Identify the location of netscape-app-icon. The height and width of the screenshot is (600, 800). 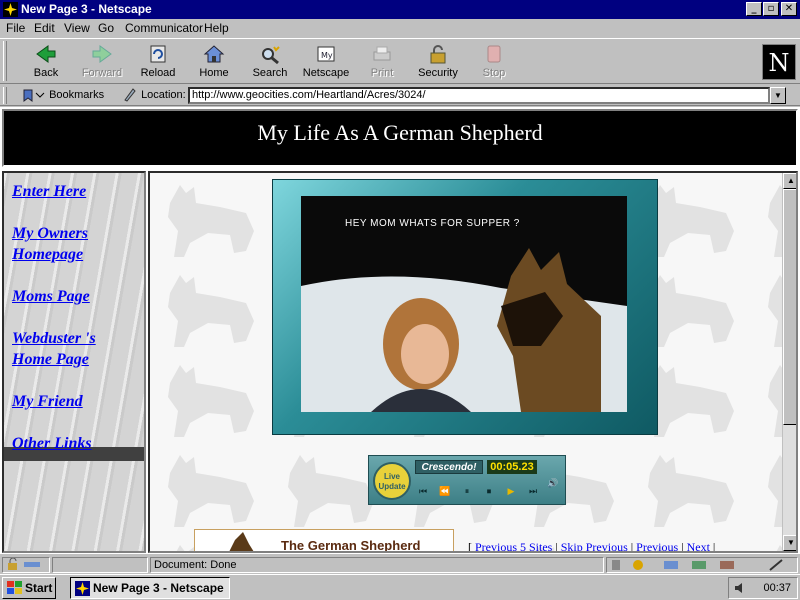
(82, 588).